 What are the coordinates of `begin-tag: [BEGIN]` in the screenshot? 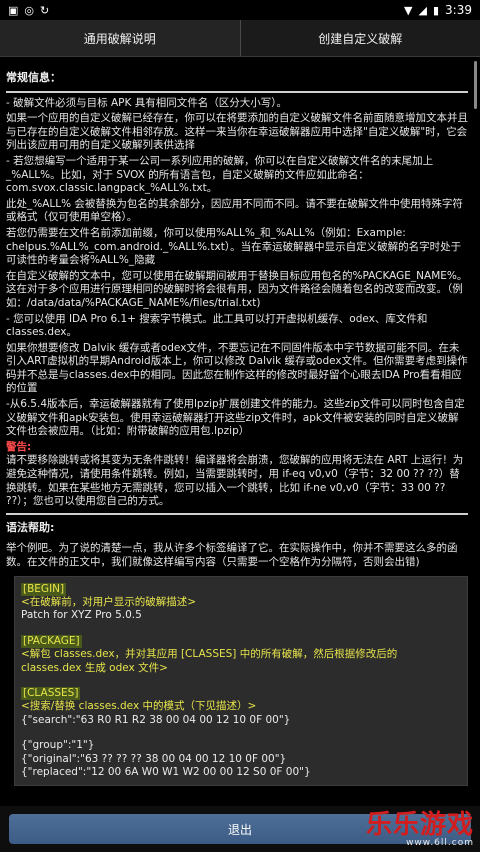 It's located at (44, 589).